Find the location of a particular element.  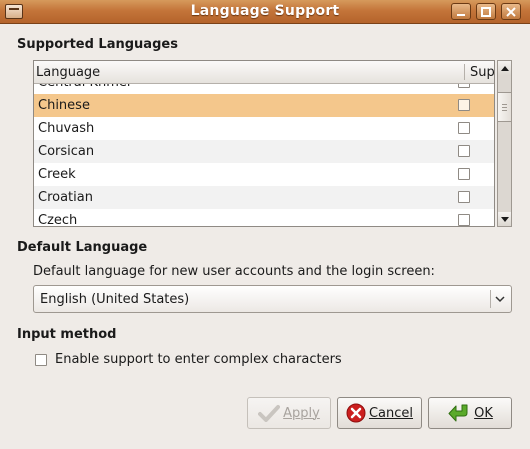

minimize-icon is located at coordinates (461, 14).